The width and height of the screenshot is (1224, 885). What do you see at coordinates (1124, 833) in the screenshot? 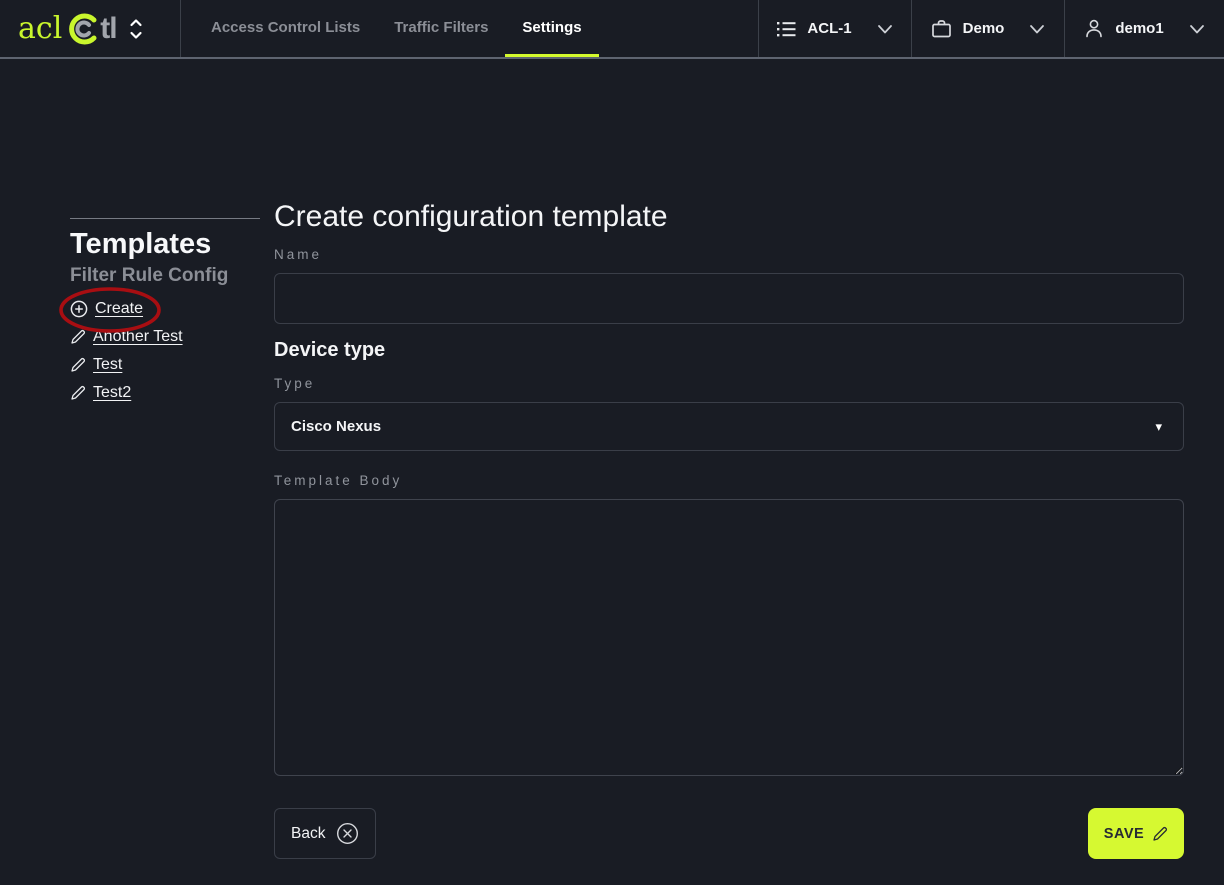
I see `save-button-label: SAVE` at bounding box center [1124, 833].